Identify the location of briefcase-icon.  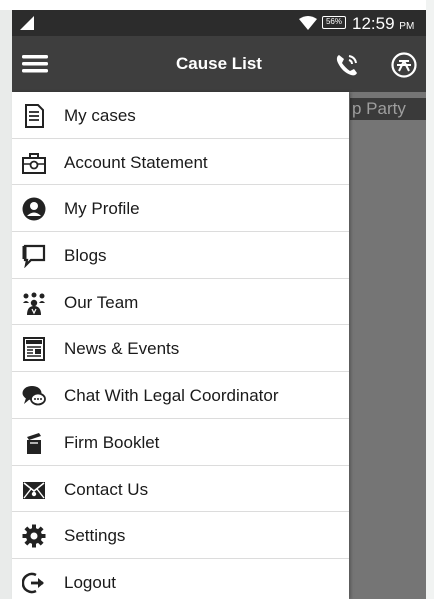
(34, 163).